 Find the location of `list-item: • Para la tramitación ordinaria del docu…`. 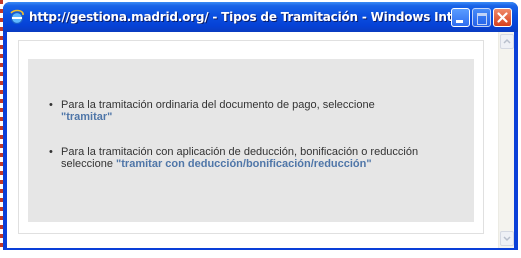

list-item: • Para la tramitación ordinaria del docu… is located at coordinates (260, 111).